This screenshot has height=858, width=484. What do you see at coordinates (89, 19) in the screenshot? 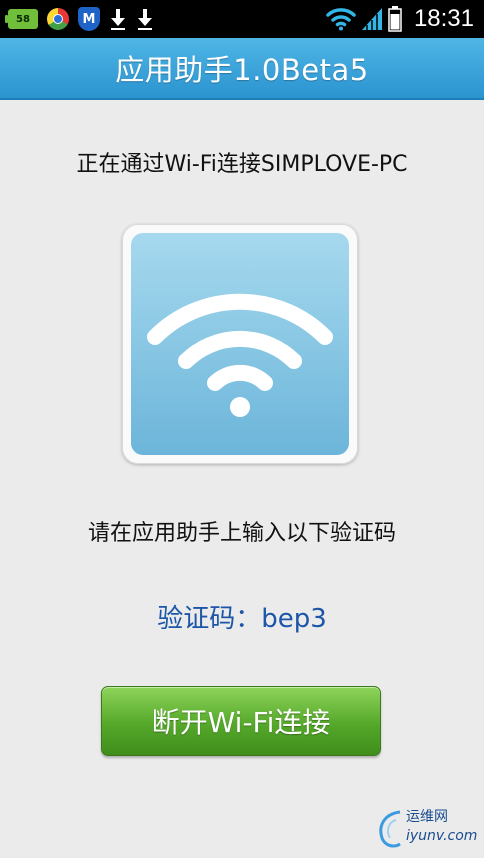
I see `shield-icon: M` at bounding box center [89, 19].